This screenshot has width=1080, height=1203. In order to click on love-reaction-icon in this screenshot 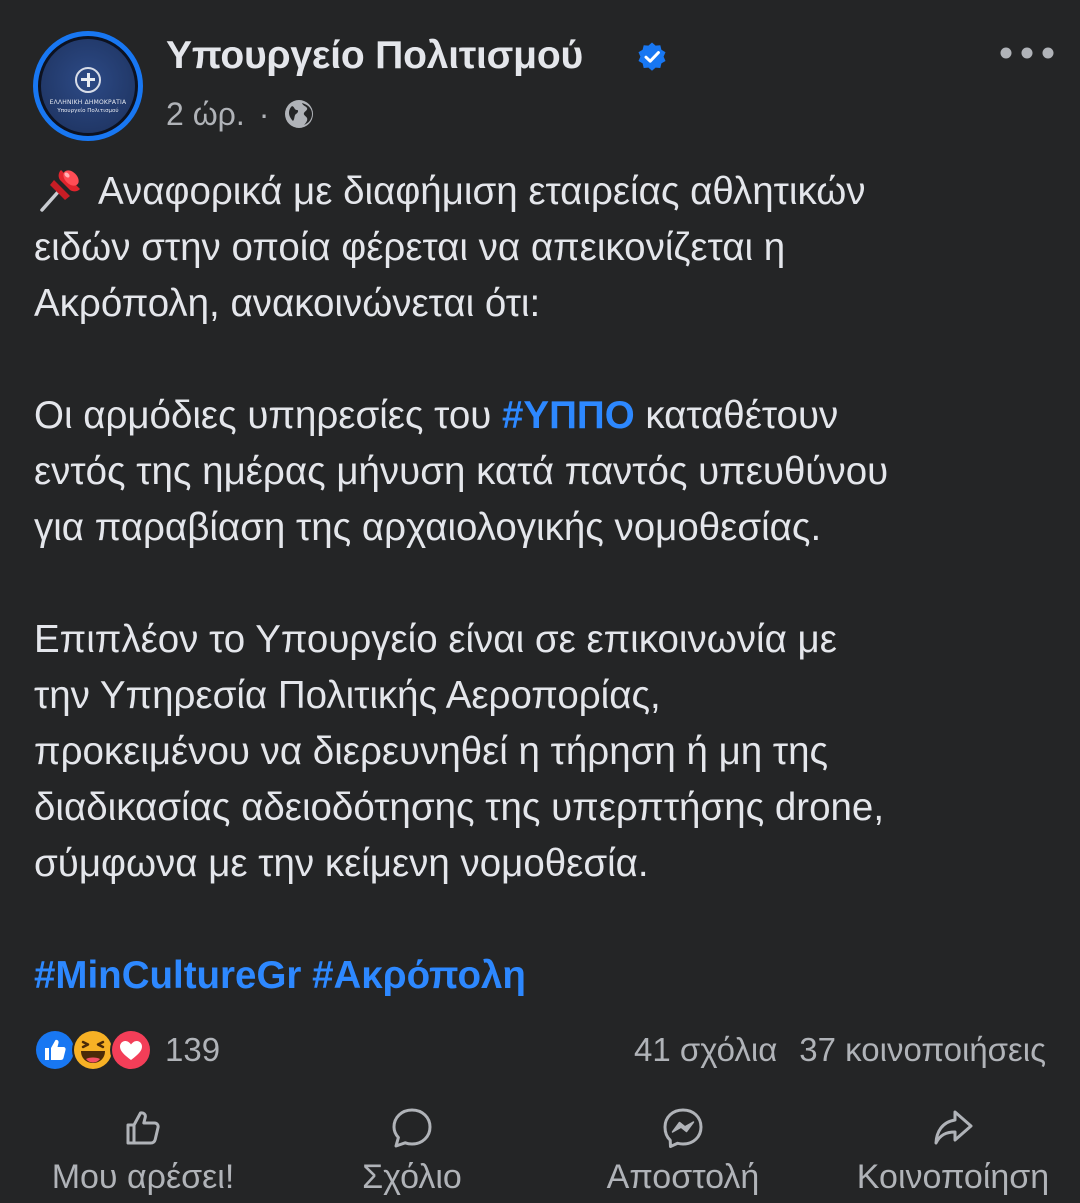, I will do `click(131, 1050)`.